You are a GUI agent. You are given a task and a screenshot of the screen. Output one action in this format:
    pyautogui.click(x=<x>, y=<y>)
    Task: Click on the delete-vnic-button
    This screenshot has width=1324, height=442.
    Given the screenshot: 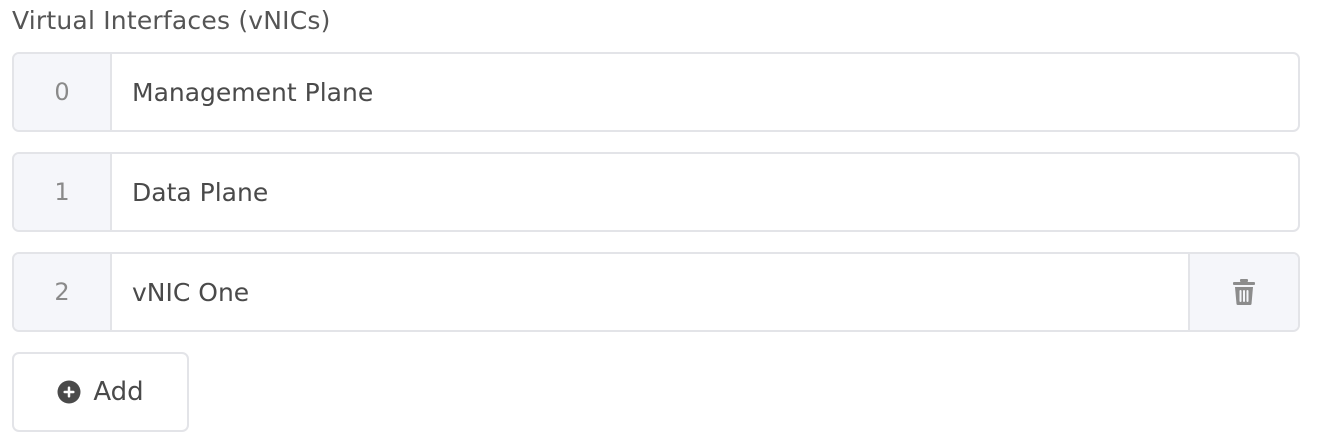 What is the action you would take?
    pyautogui.click(x=1243, y=292)
    